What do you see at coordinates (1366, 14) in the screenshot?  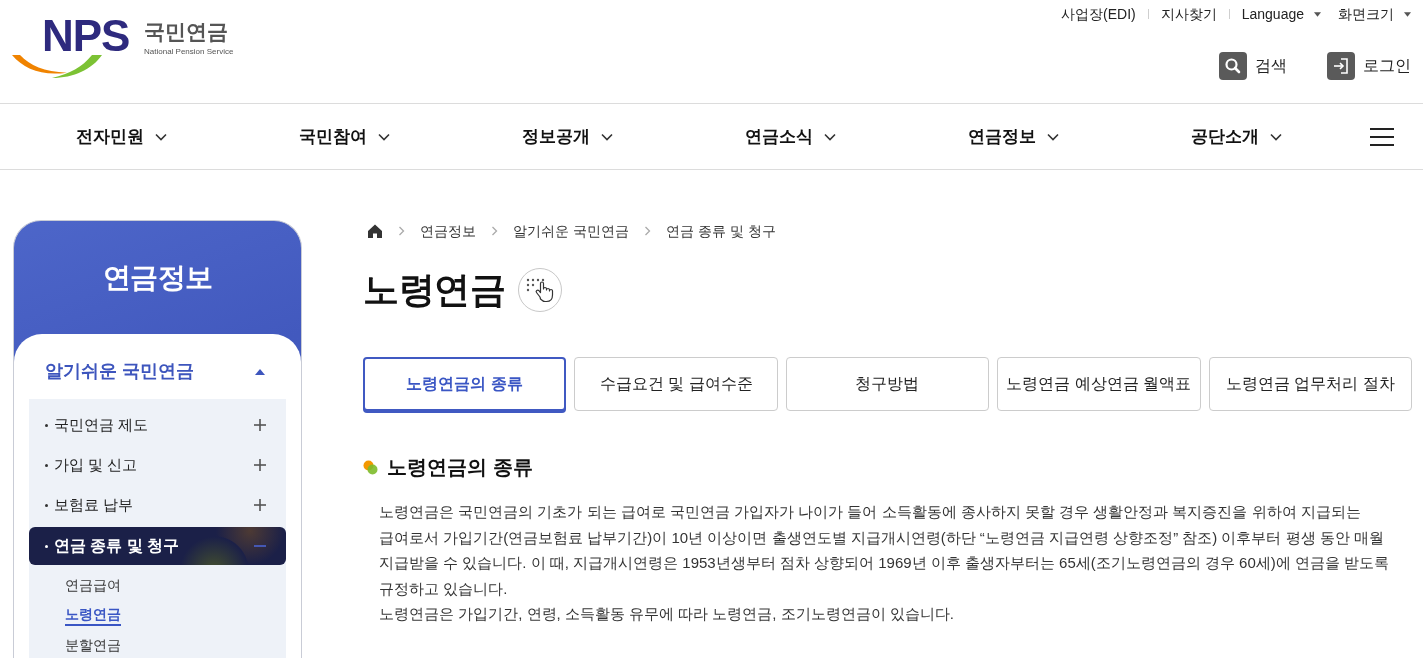 I see `utility-link: 화면크기` at bounding box center [1366, 14].